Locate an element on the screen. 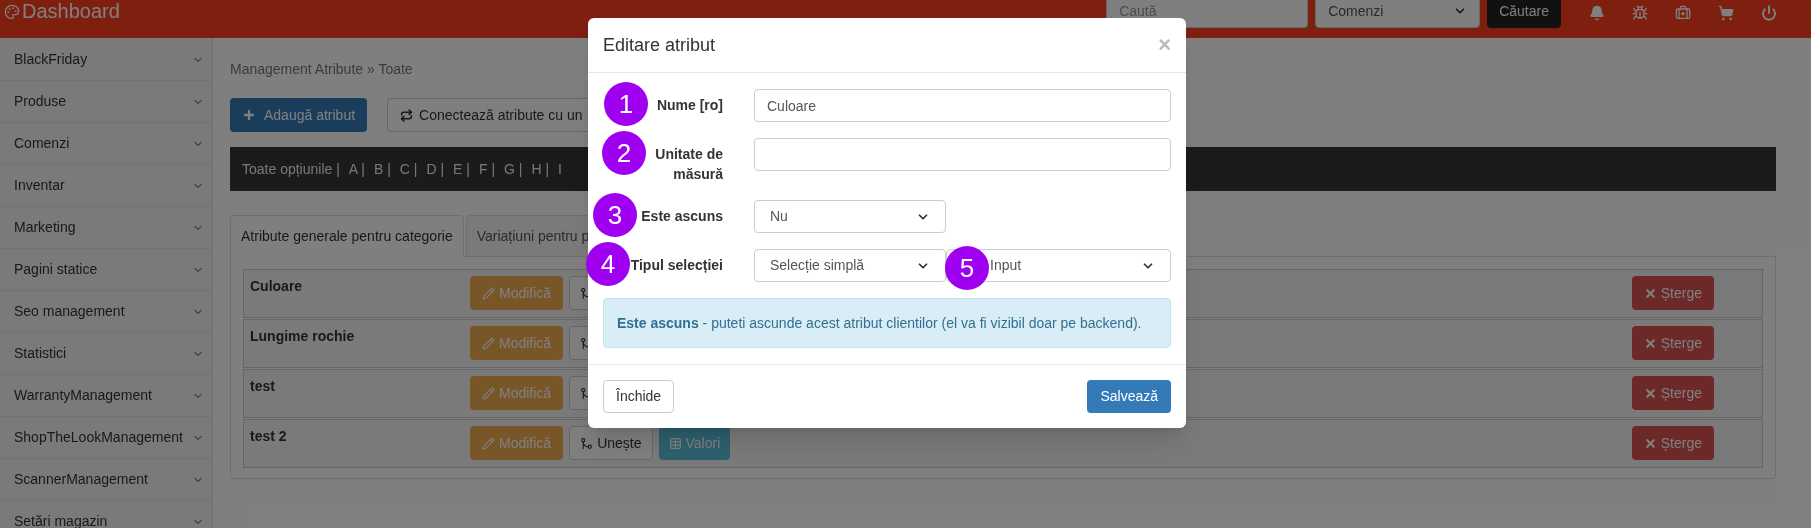 This screenshot has height=528, width=1811. text-field: Culoare is located at coordinates (962, 105).